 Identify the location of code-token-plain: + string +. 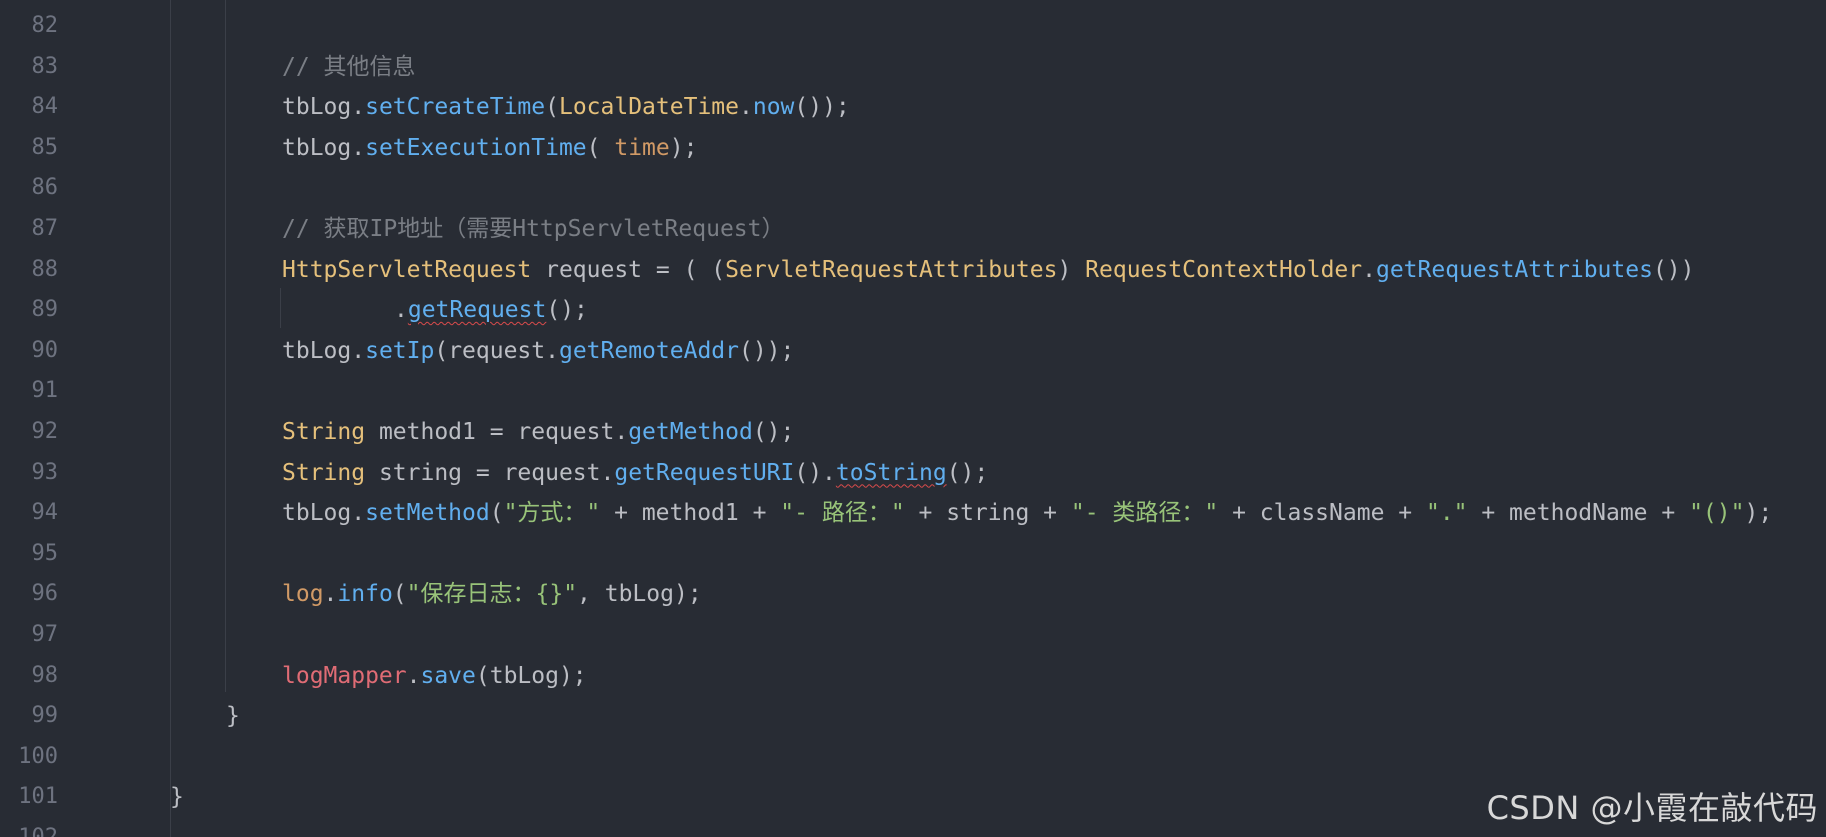
(987, 513).